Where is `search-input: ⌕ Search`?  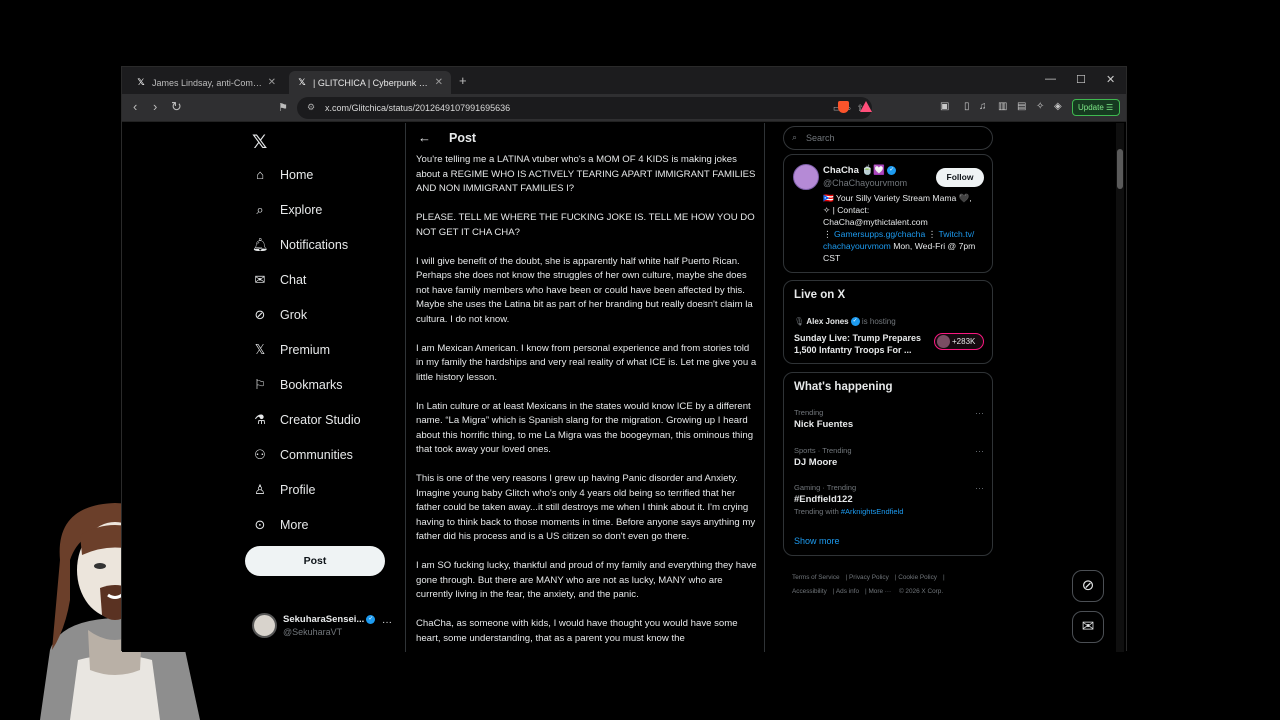 search-input: ⌕ Search is located at coordinates (888, 138).